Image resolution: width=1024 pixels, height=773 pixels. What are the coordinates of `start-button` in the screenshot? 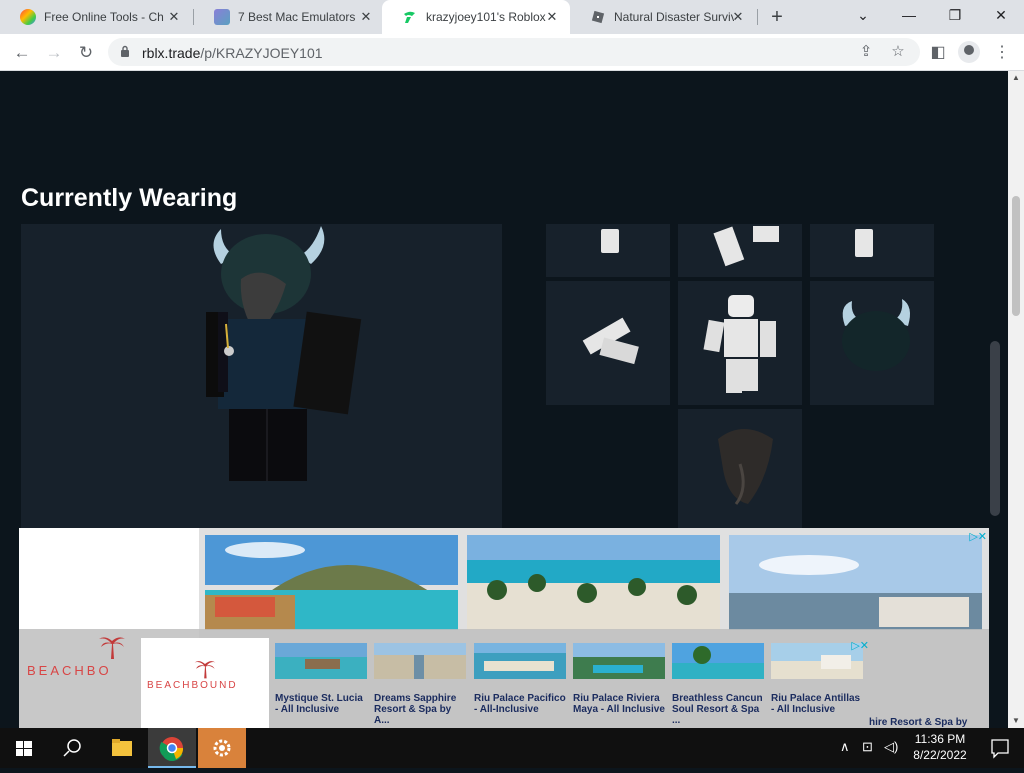 It's located at (24, 748).